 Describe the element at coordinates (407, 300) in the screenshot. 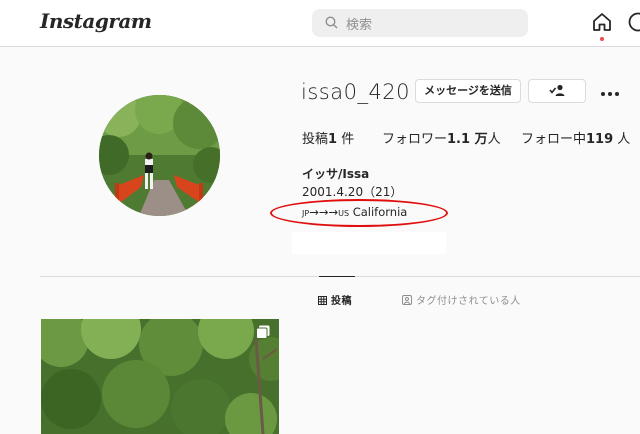

I see `tag-icon` at that location.